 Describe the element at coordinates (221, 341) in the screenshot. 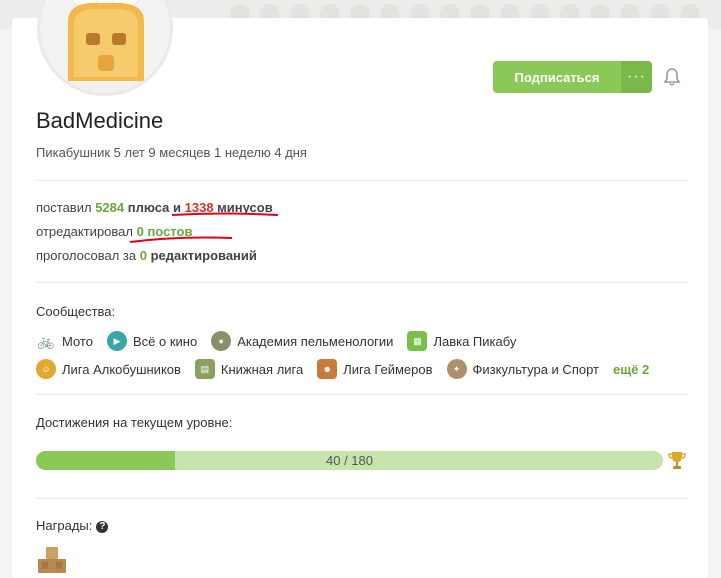

I see `dumpling-icon: ●` at that location.